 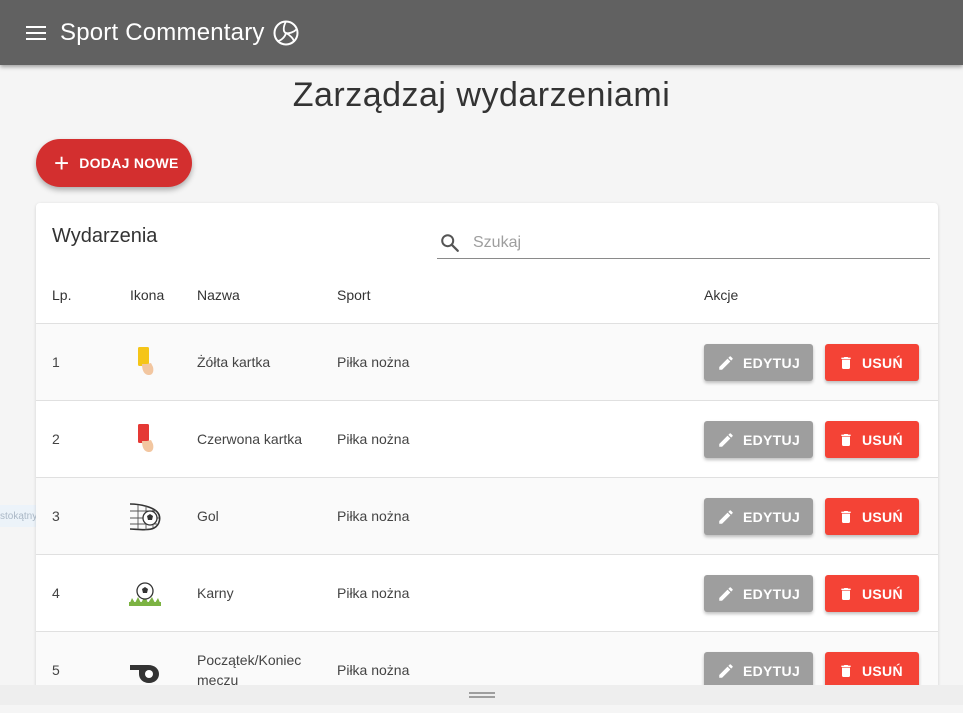 I want to click on table-row: 1 Żółta kartka Piłka nożna EDYTUJ USUŃ, so click(x=487, y=362).